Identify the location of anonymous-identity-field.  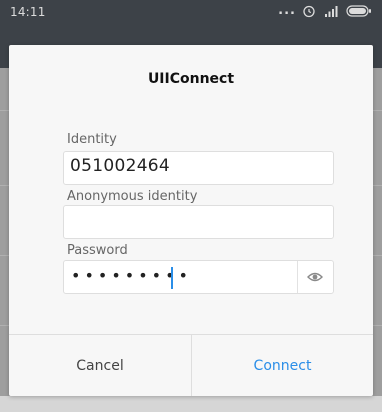
(198, 222).